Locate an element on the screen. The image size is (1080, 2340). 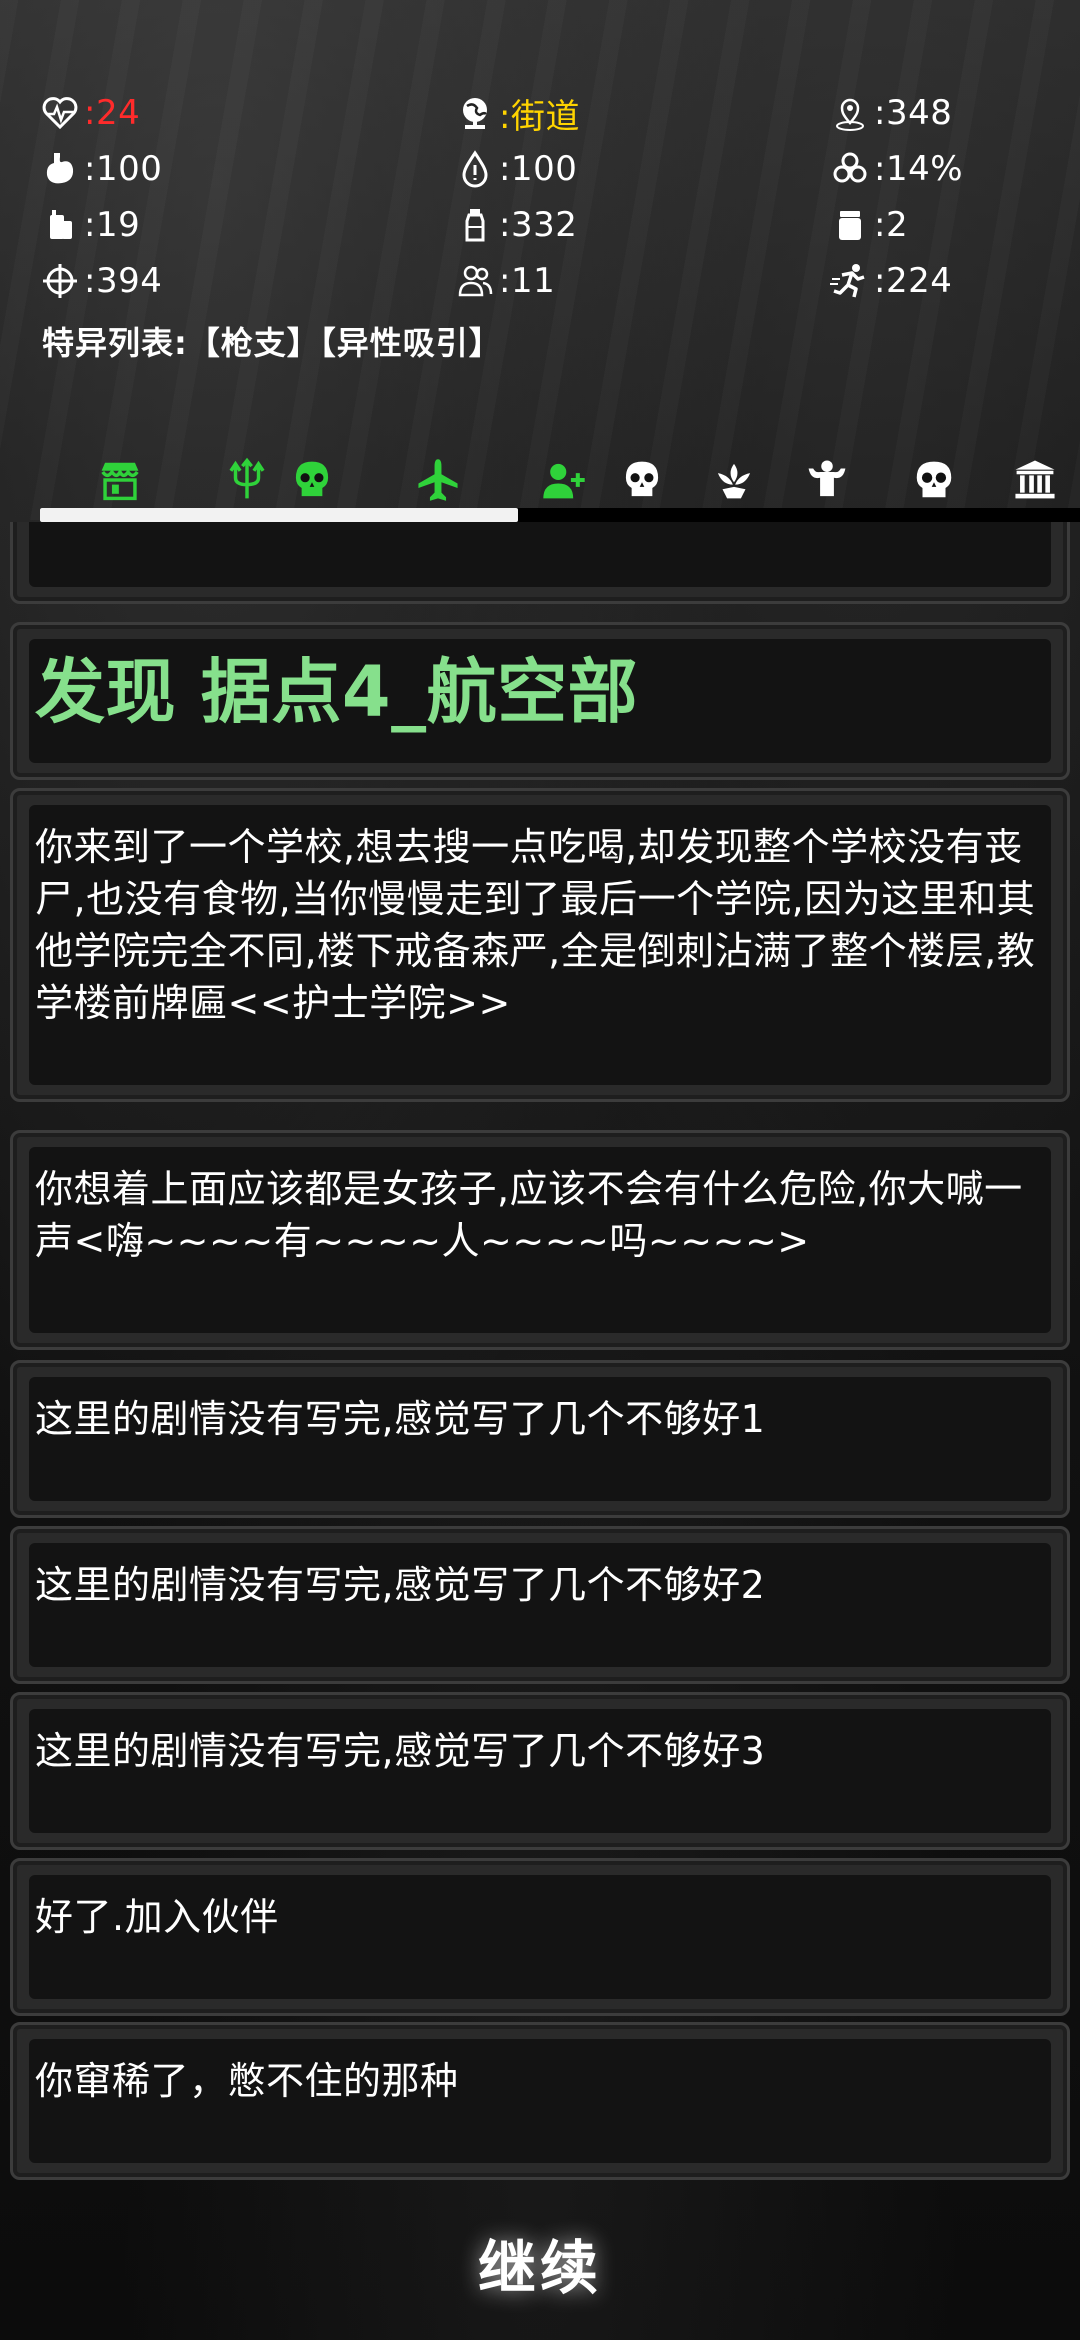
traits-list: 特异列表:【枪支】【异性吸引】 is located at coordinates (272, 343).